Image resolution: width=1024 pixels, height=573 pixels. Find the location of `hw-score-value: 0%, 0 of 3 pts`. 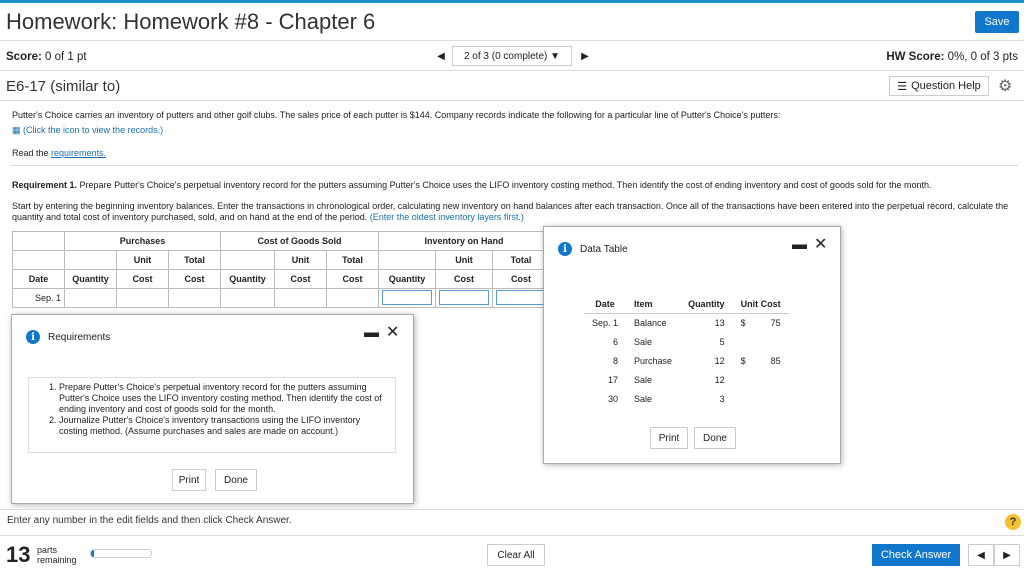

hw-score-value: 0%, 0 of 3 pts is located at coordinates (982, 57).